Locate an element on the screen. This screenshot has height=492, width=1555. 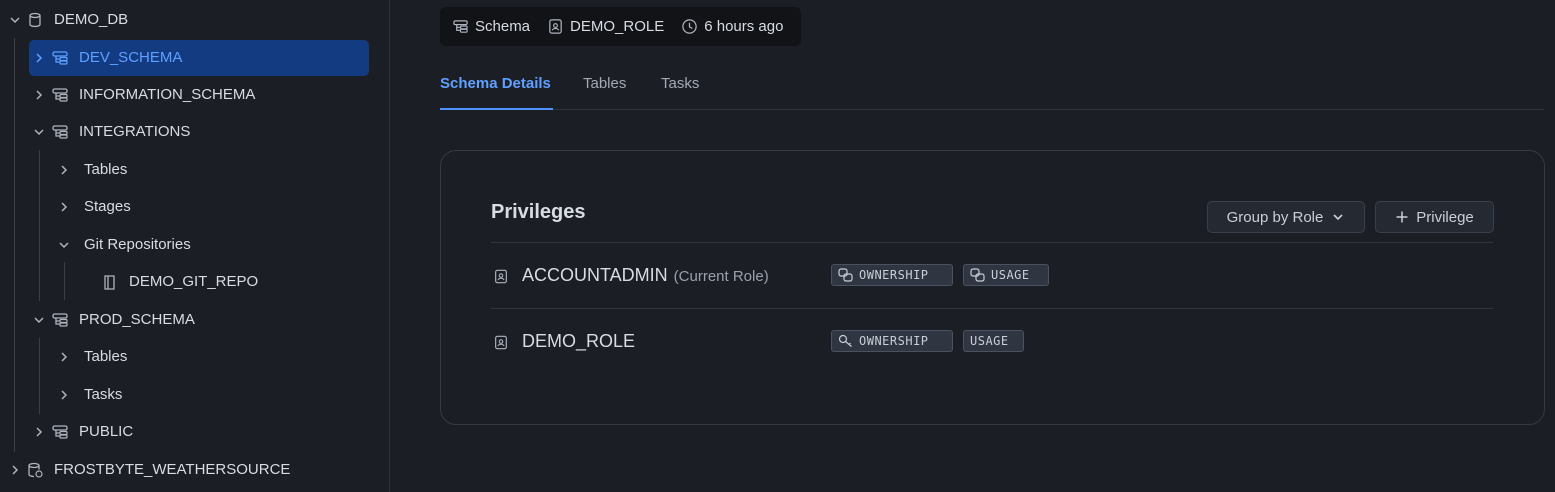
tree-item-demo-db: DEMO_DB is located at coordinates (194, 20).